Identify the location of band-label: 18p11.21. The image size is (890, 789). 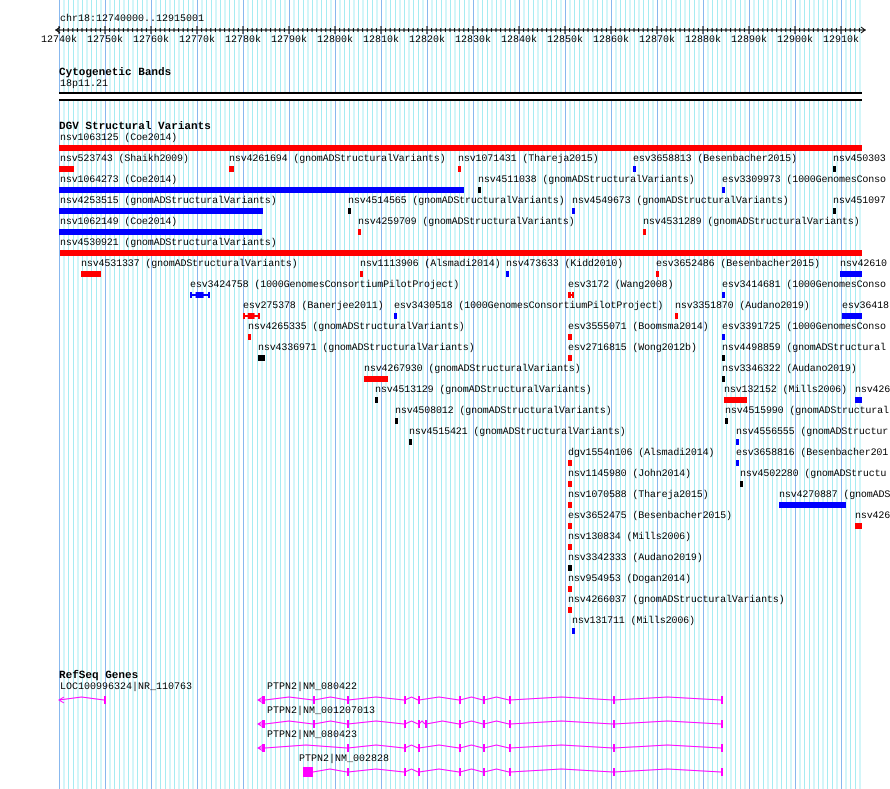
(84, 85).